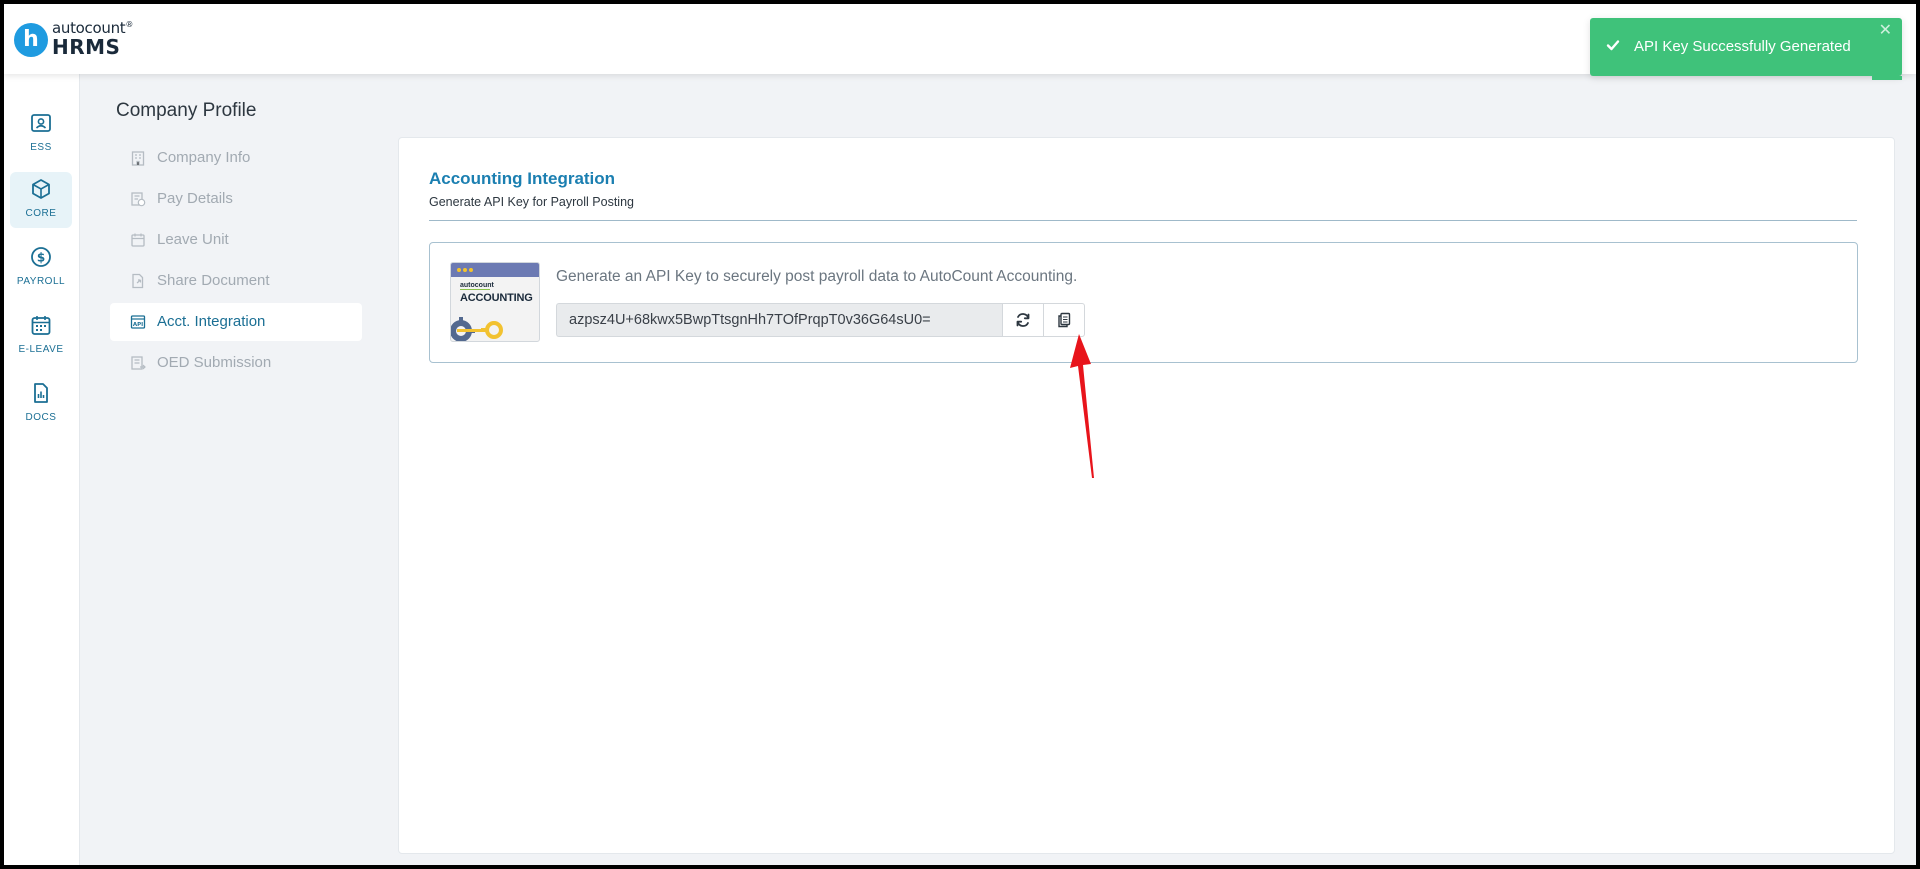 This screenshot has width=1920, height=869. I want to click on sub-menu-oed-submission: OED Submission, so click(236, 363).